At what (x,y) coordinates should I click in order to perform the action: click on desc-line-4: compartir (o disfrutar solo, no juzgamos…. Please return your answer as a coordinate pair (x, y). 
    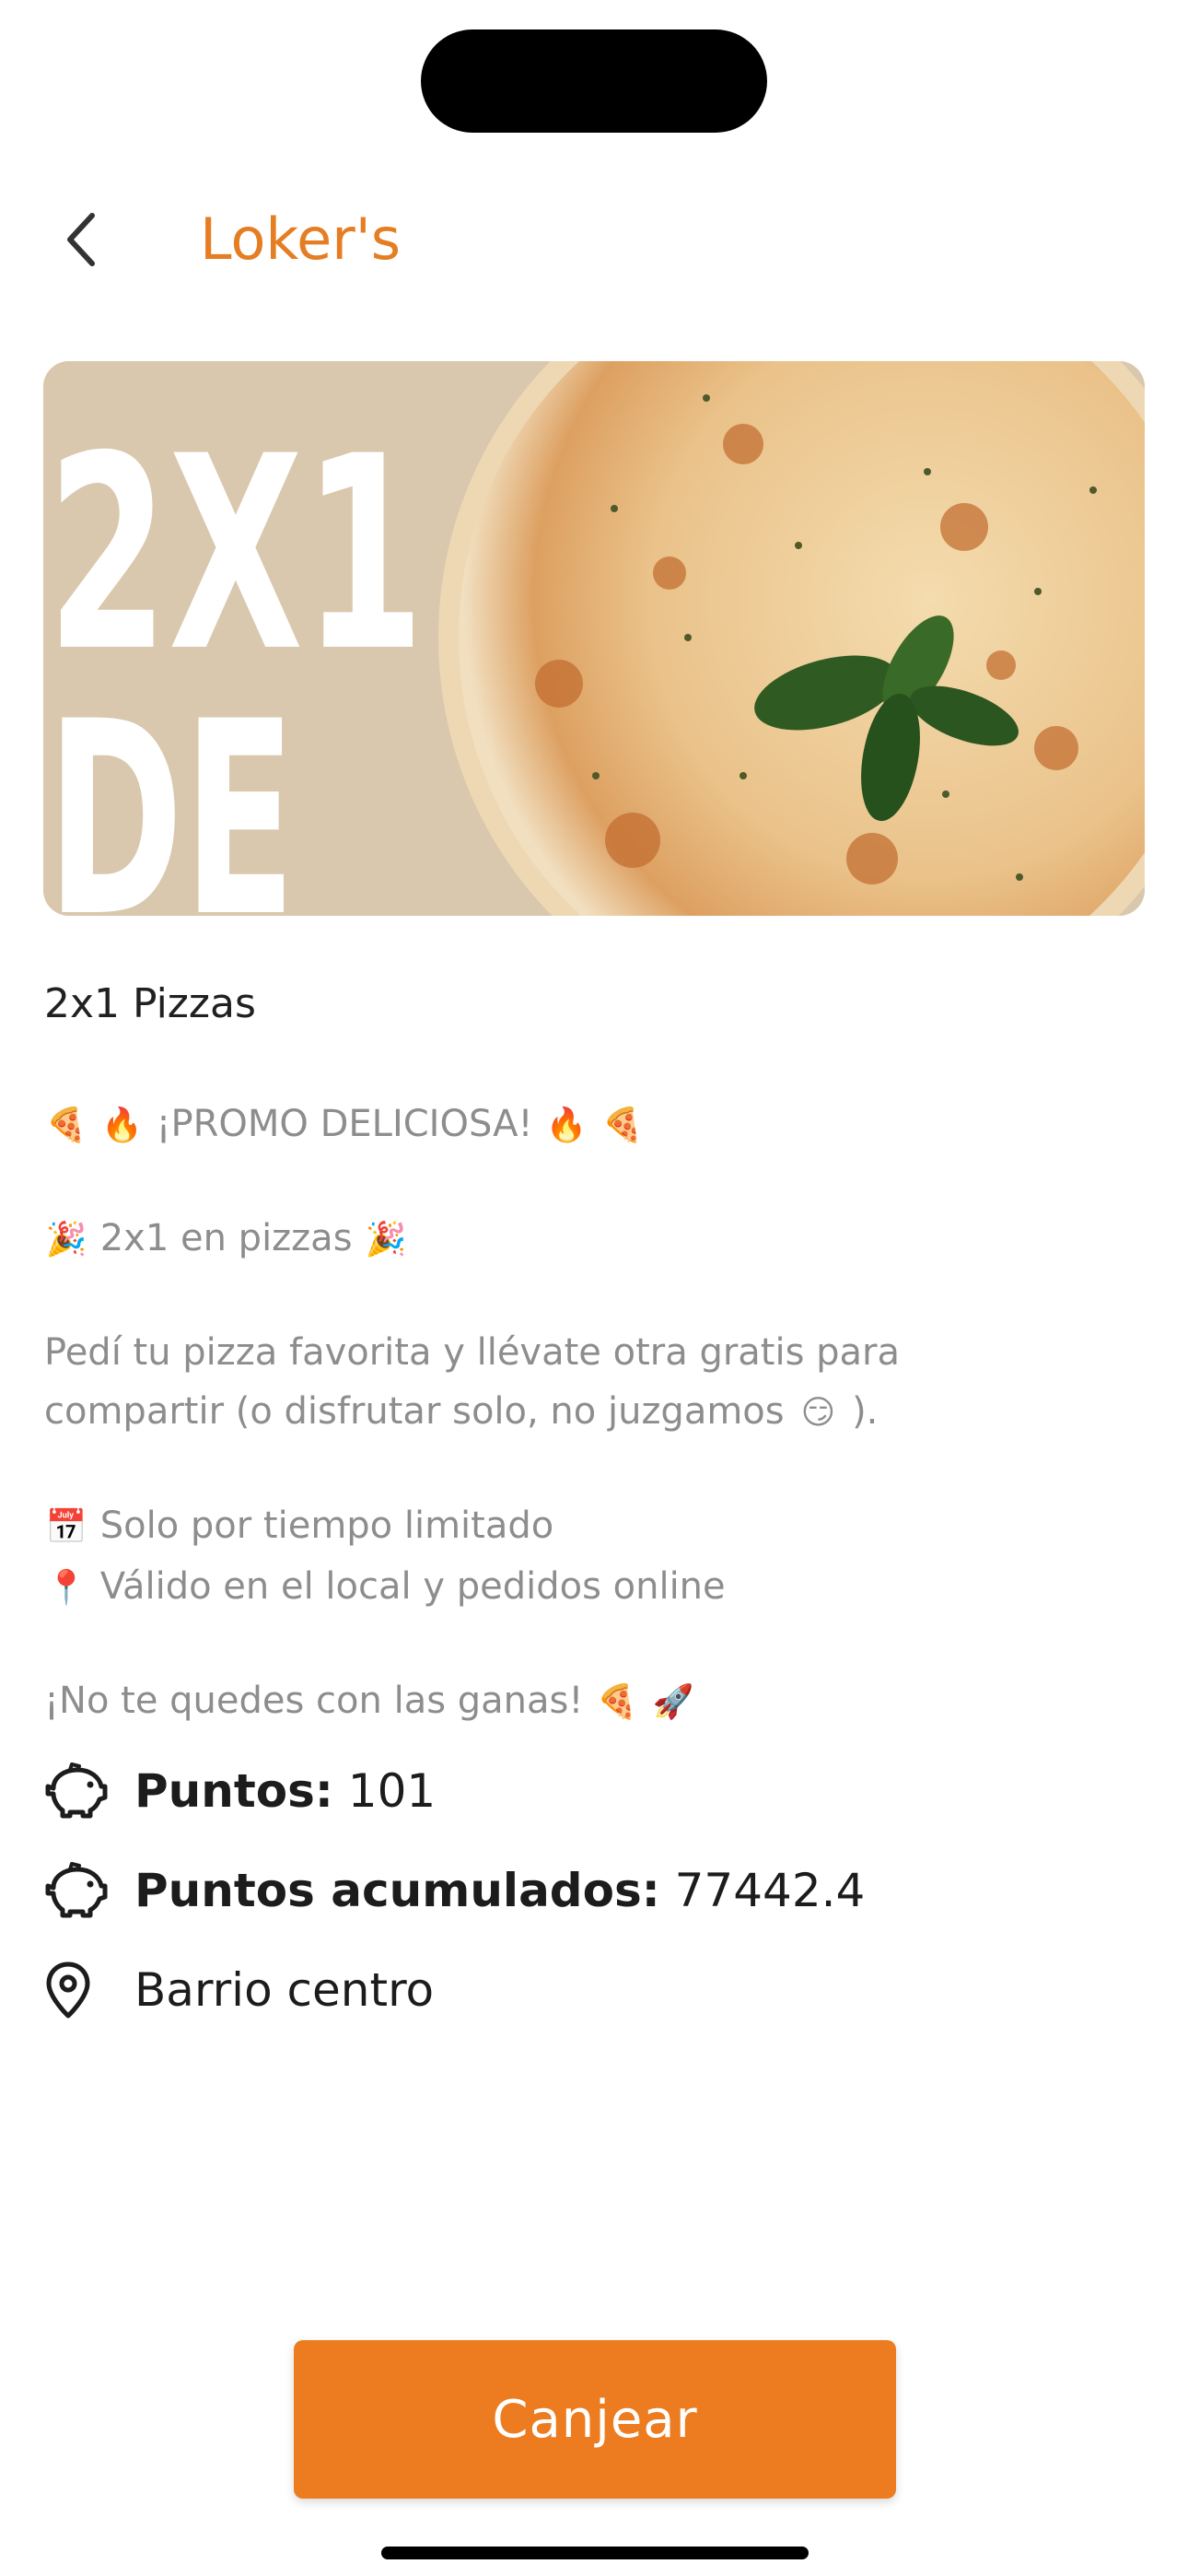
    Looking at the image, I should click on (592, 1412).